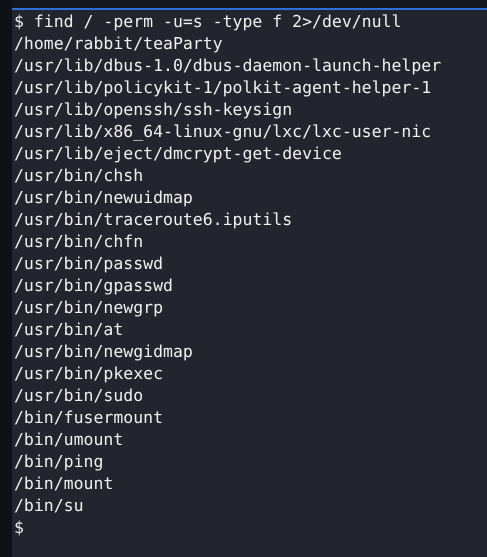  I want to click on output-line: /usr/lib/eject/dmcrypt-get-device, so click(178, 154).